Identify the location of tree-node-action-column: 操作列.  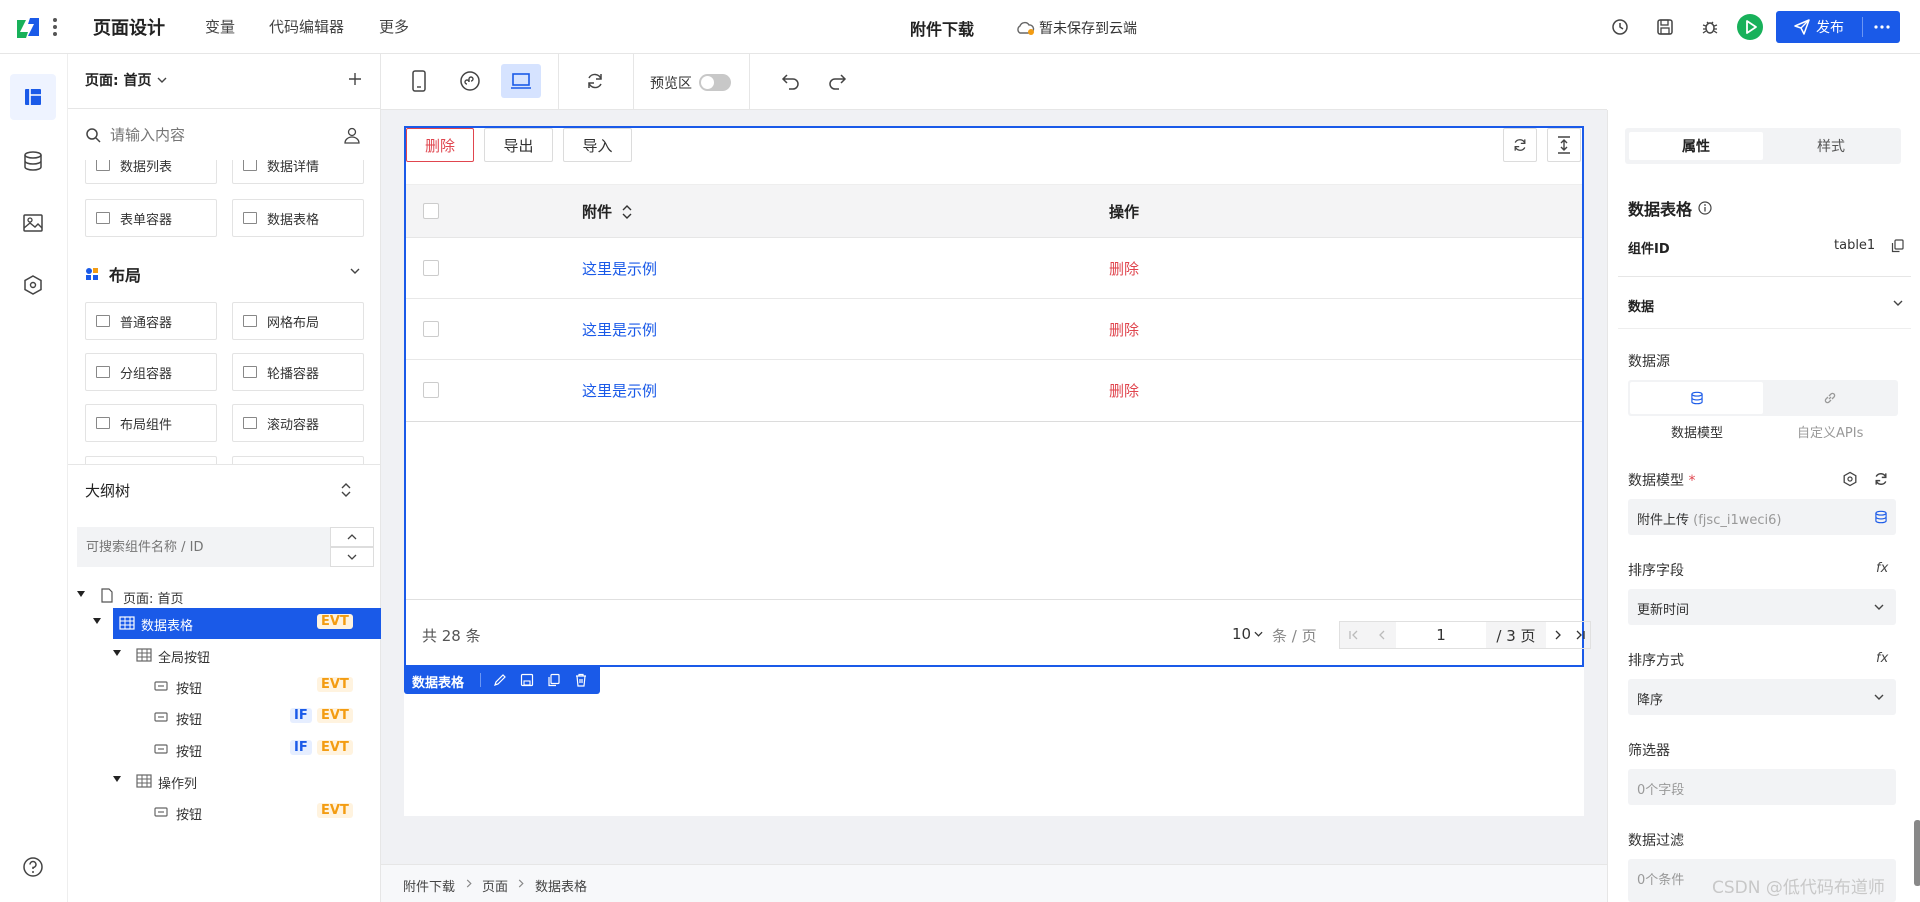
(224, 781).